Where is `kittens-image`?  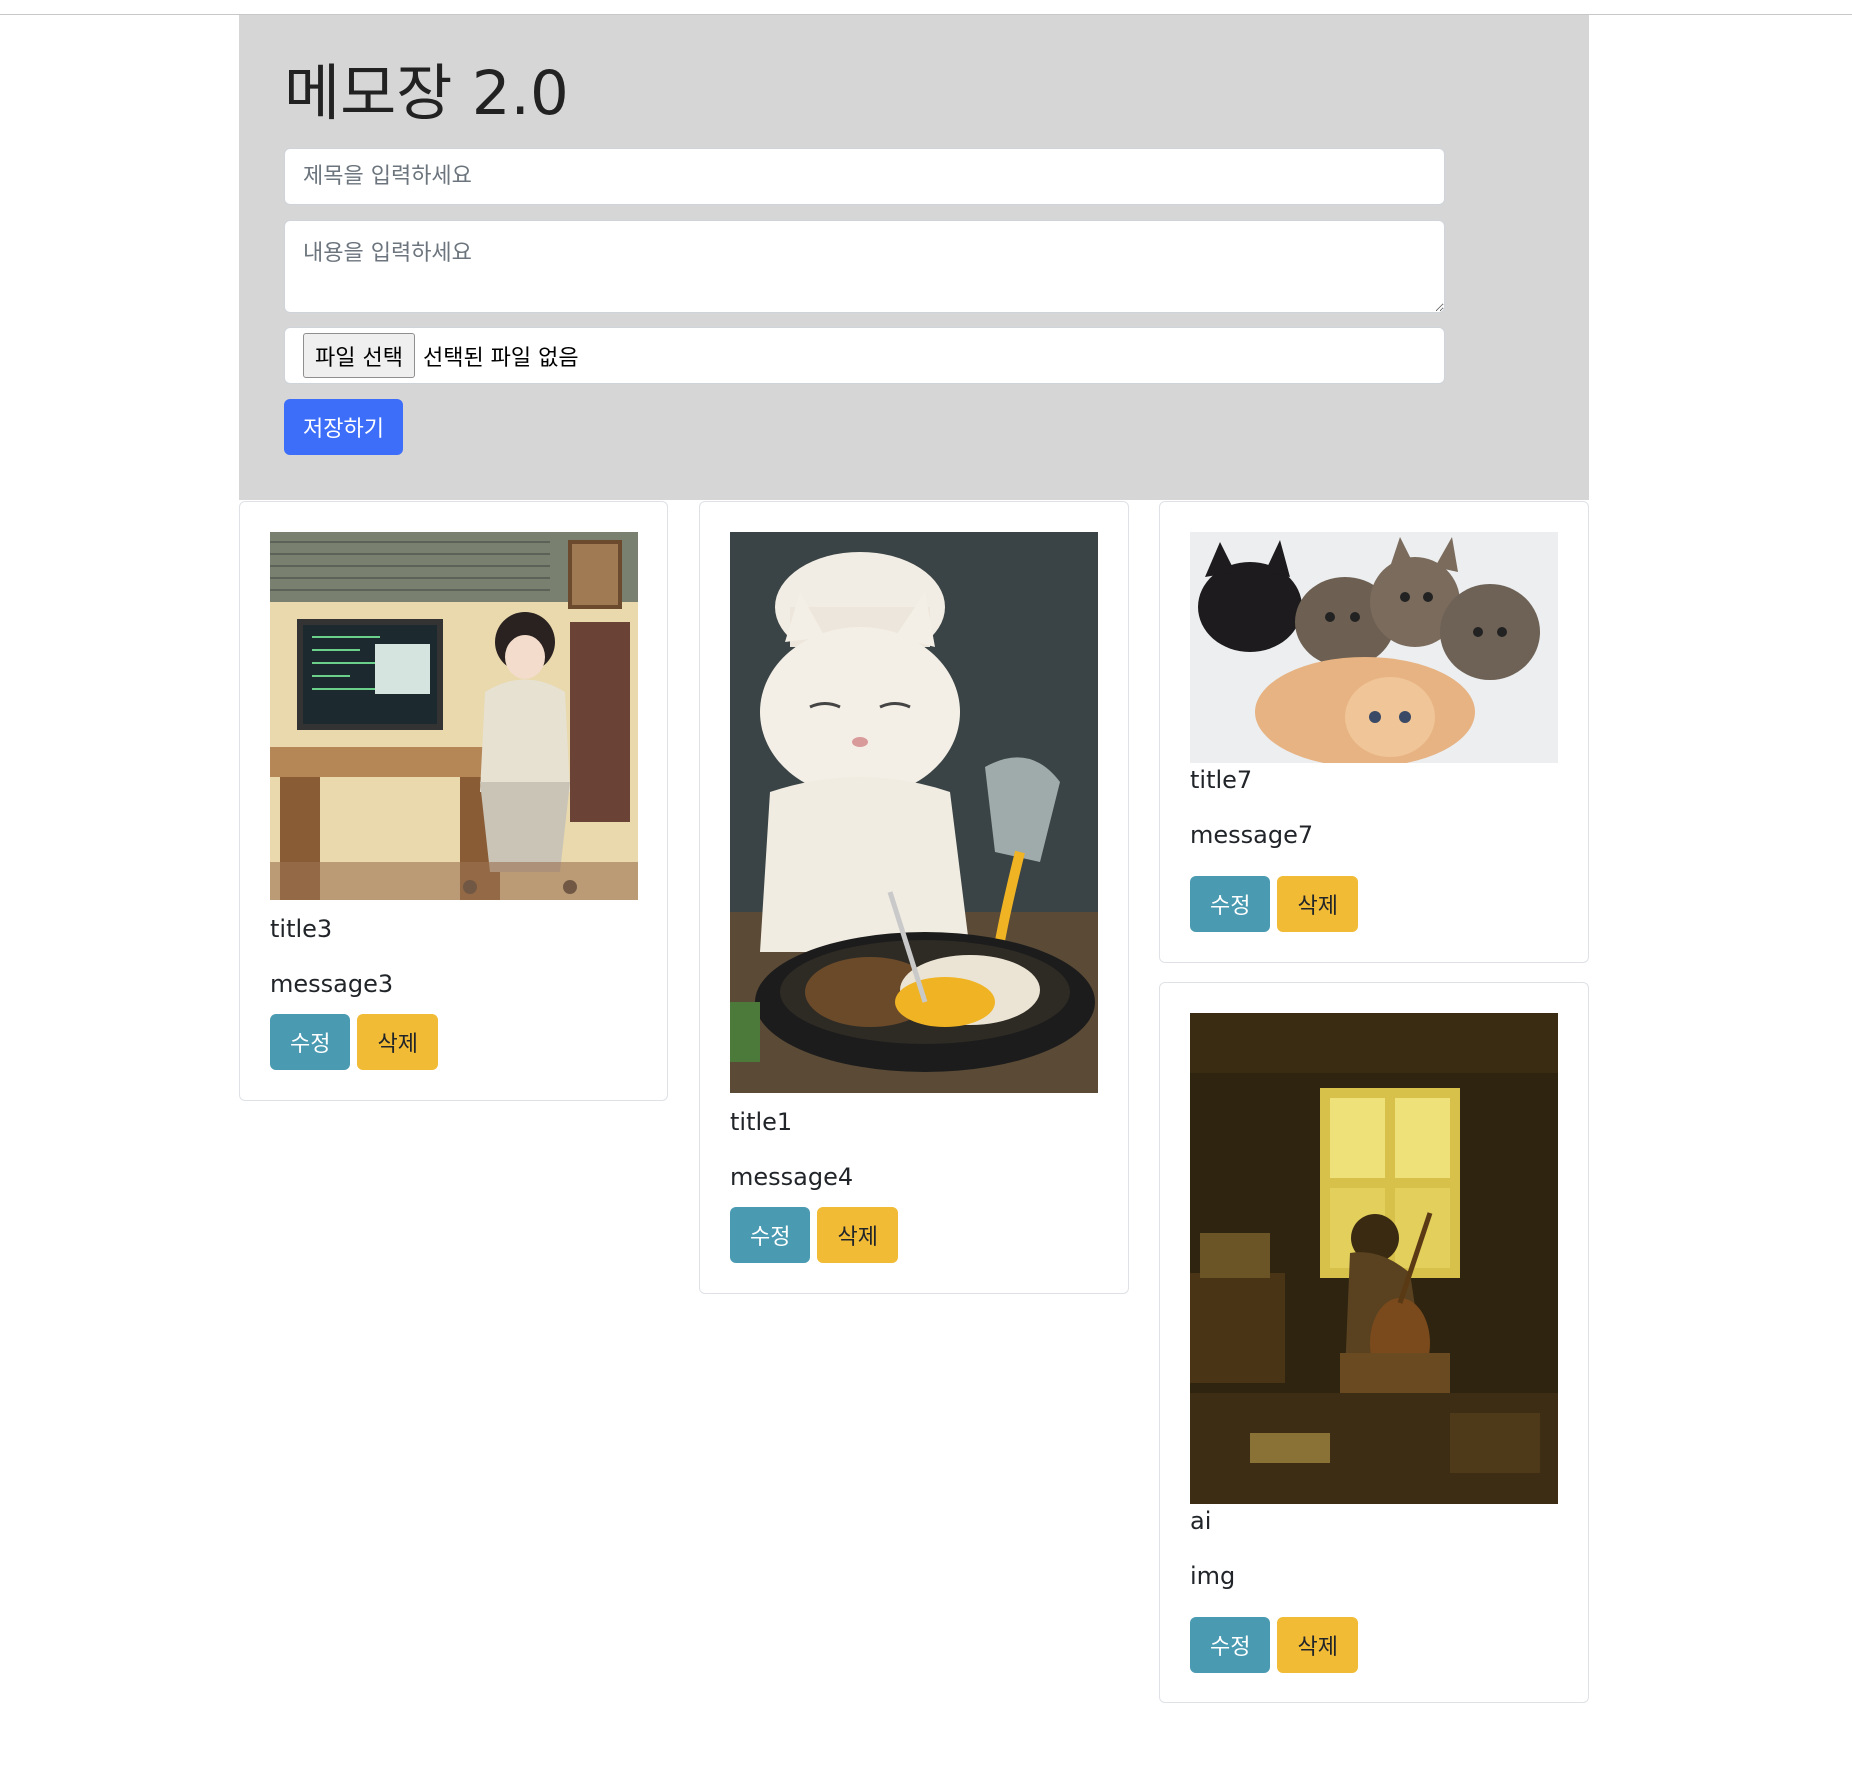
kittens-image is located at coordinates (1374, 647).